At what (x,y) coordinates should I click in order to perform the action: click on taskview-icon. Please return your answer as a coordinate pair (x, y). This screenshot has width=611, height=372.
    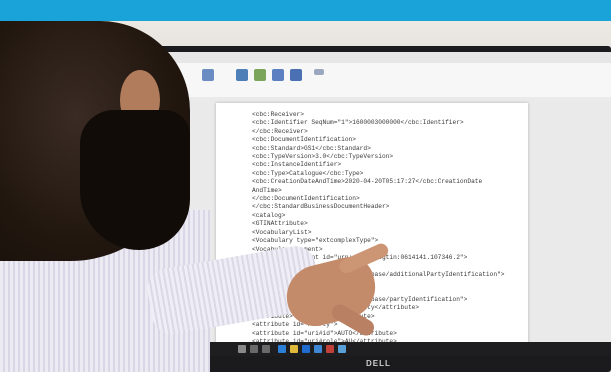
    Looking at the image, I should click on (266, 349).